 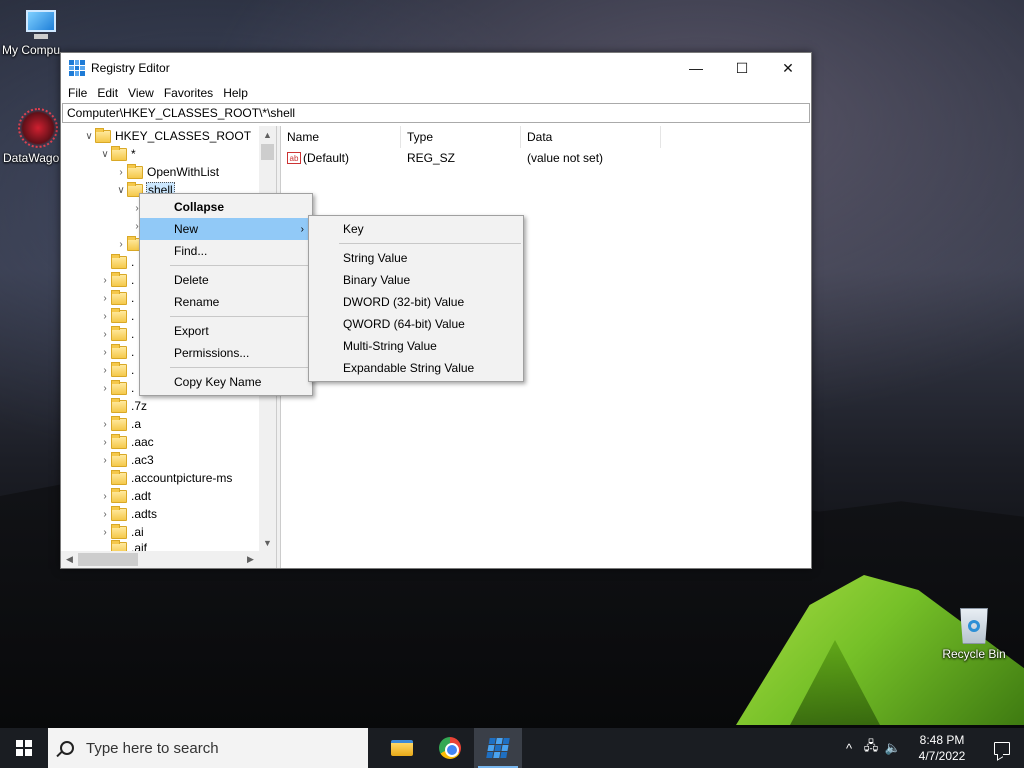 What do you see at coordinates (871, 748) in the screenshot?
I see `network-icon: 🖧` at bounding box center [871, 748].